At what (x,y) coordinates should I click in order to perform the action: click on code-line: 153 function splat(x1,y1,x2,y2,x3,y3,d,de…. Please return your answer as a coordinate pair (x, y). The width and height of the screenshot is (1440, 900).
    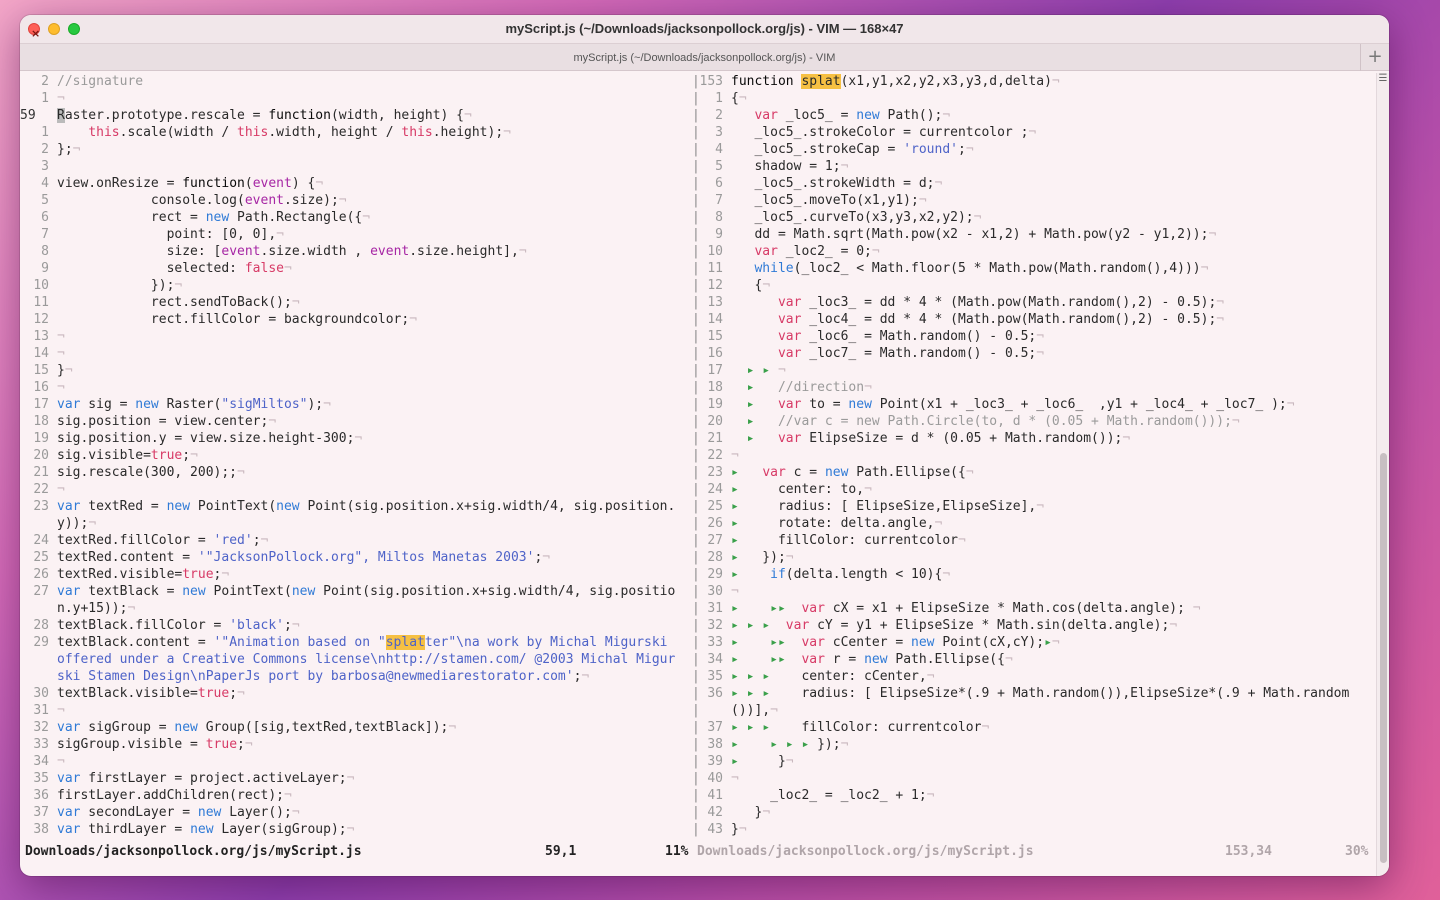
    Looking at the image, I should click on (1036, 81).